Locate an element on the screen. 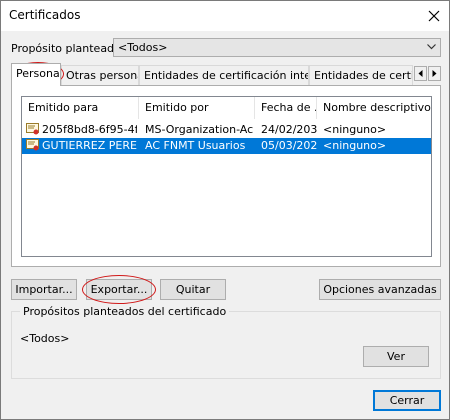  close-button: Cerrar is located at coordinates (407, 400).